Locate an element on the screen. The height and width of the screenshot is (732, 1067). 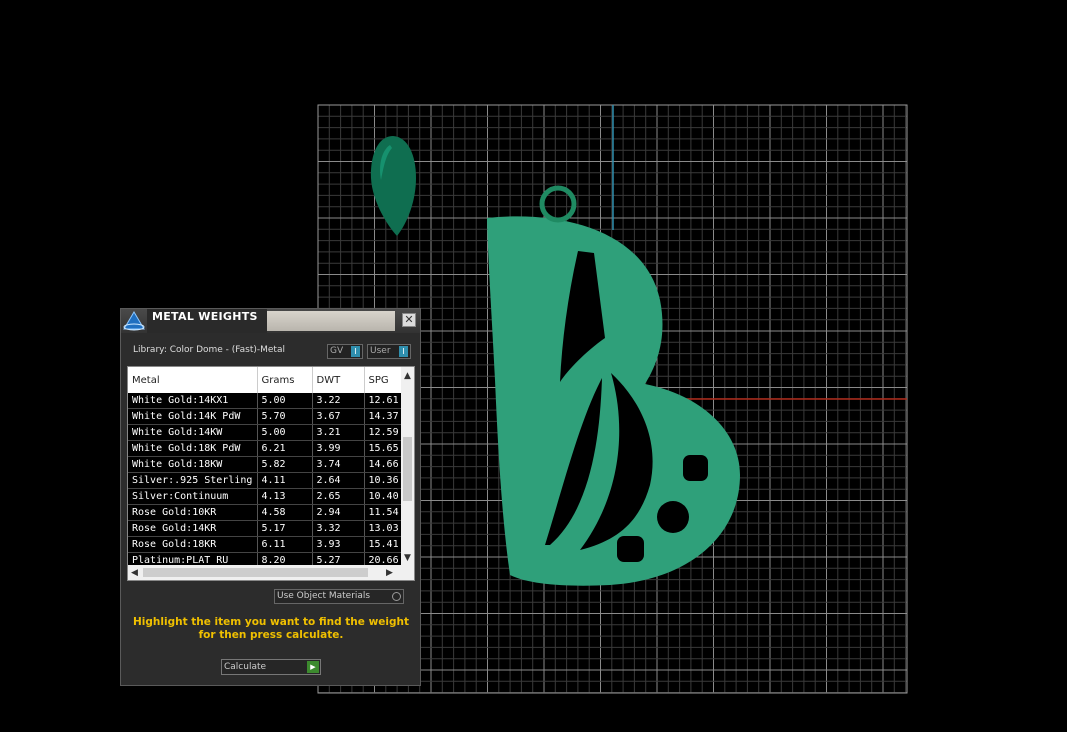
close-icon: ✕ is located at coordinates (409, 320).